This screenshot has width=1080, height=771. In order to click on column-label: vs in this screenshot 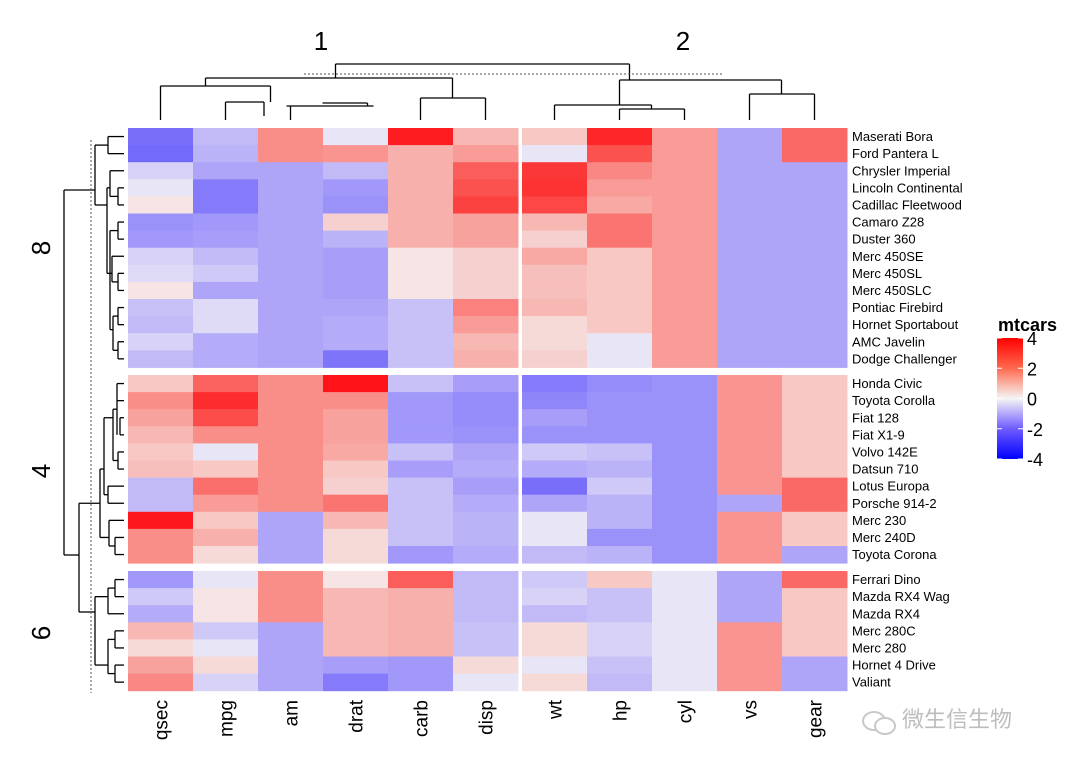, I will do `click(751, 709)`.